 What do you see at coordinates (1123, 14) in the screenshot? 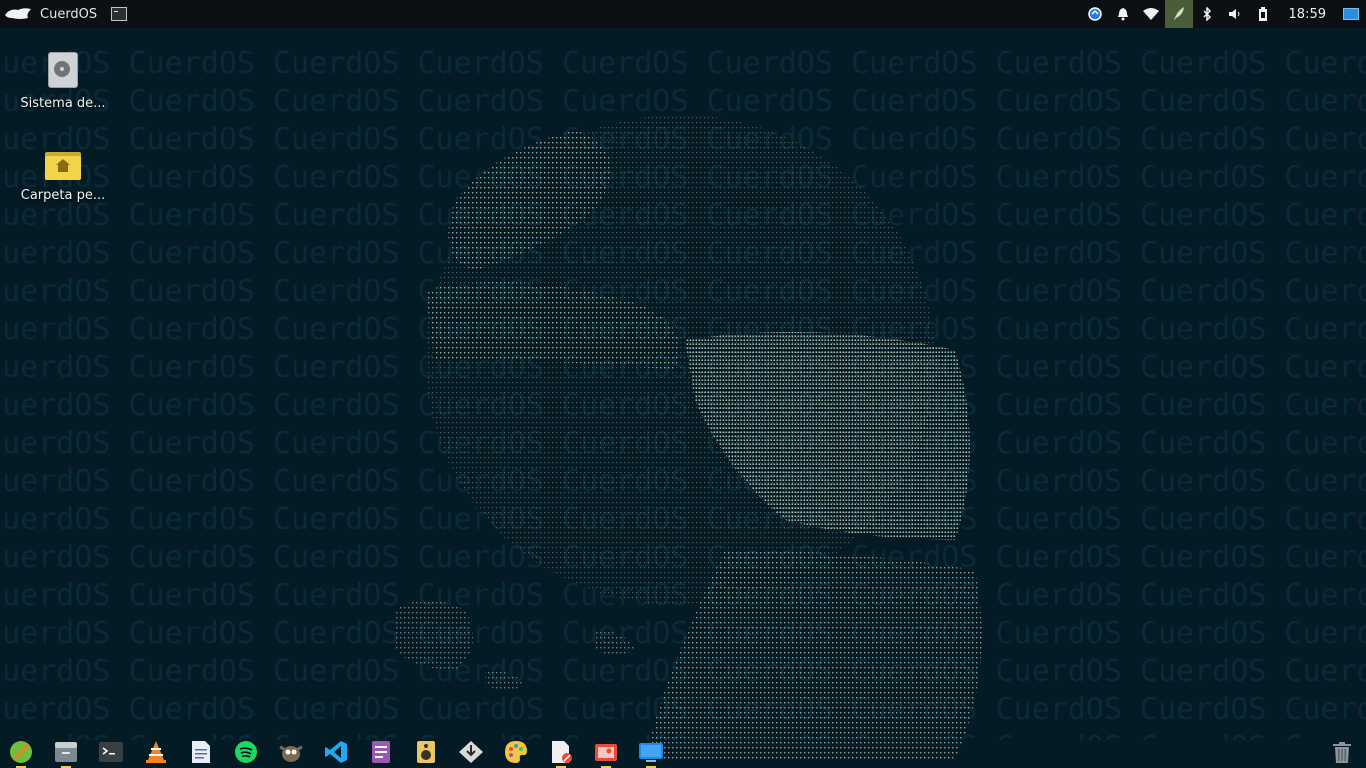
I see `notifications-bell-icon` at bounding box center [1123, 14].